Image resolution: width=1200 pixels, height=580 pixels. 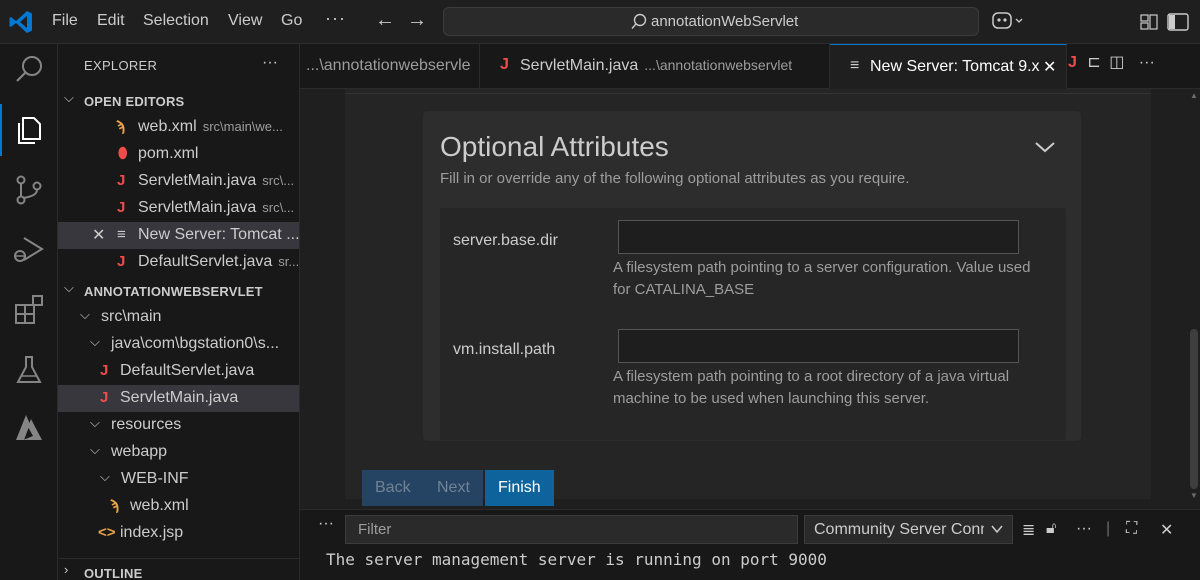 What do you see at coordinates (29, 190) in the screenshot?
I see `source-control-icon` at bounding box center [29, 190].